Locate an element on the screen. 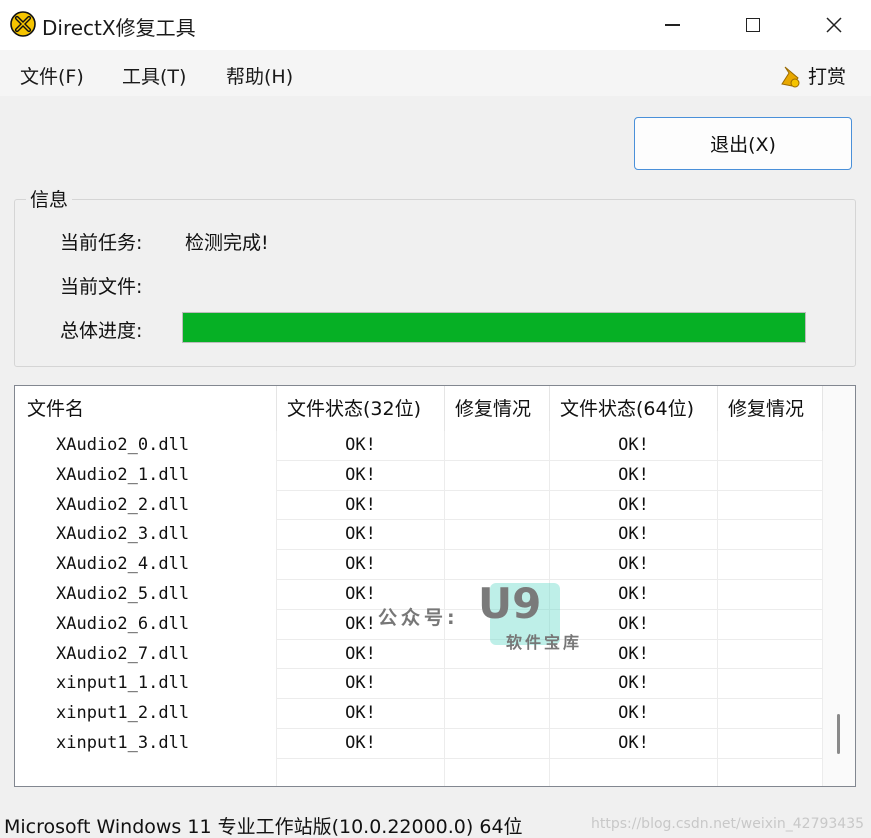 This screenshot has width=871, height=838. status-64-cell is located at coordinates (634, 772).